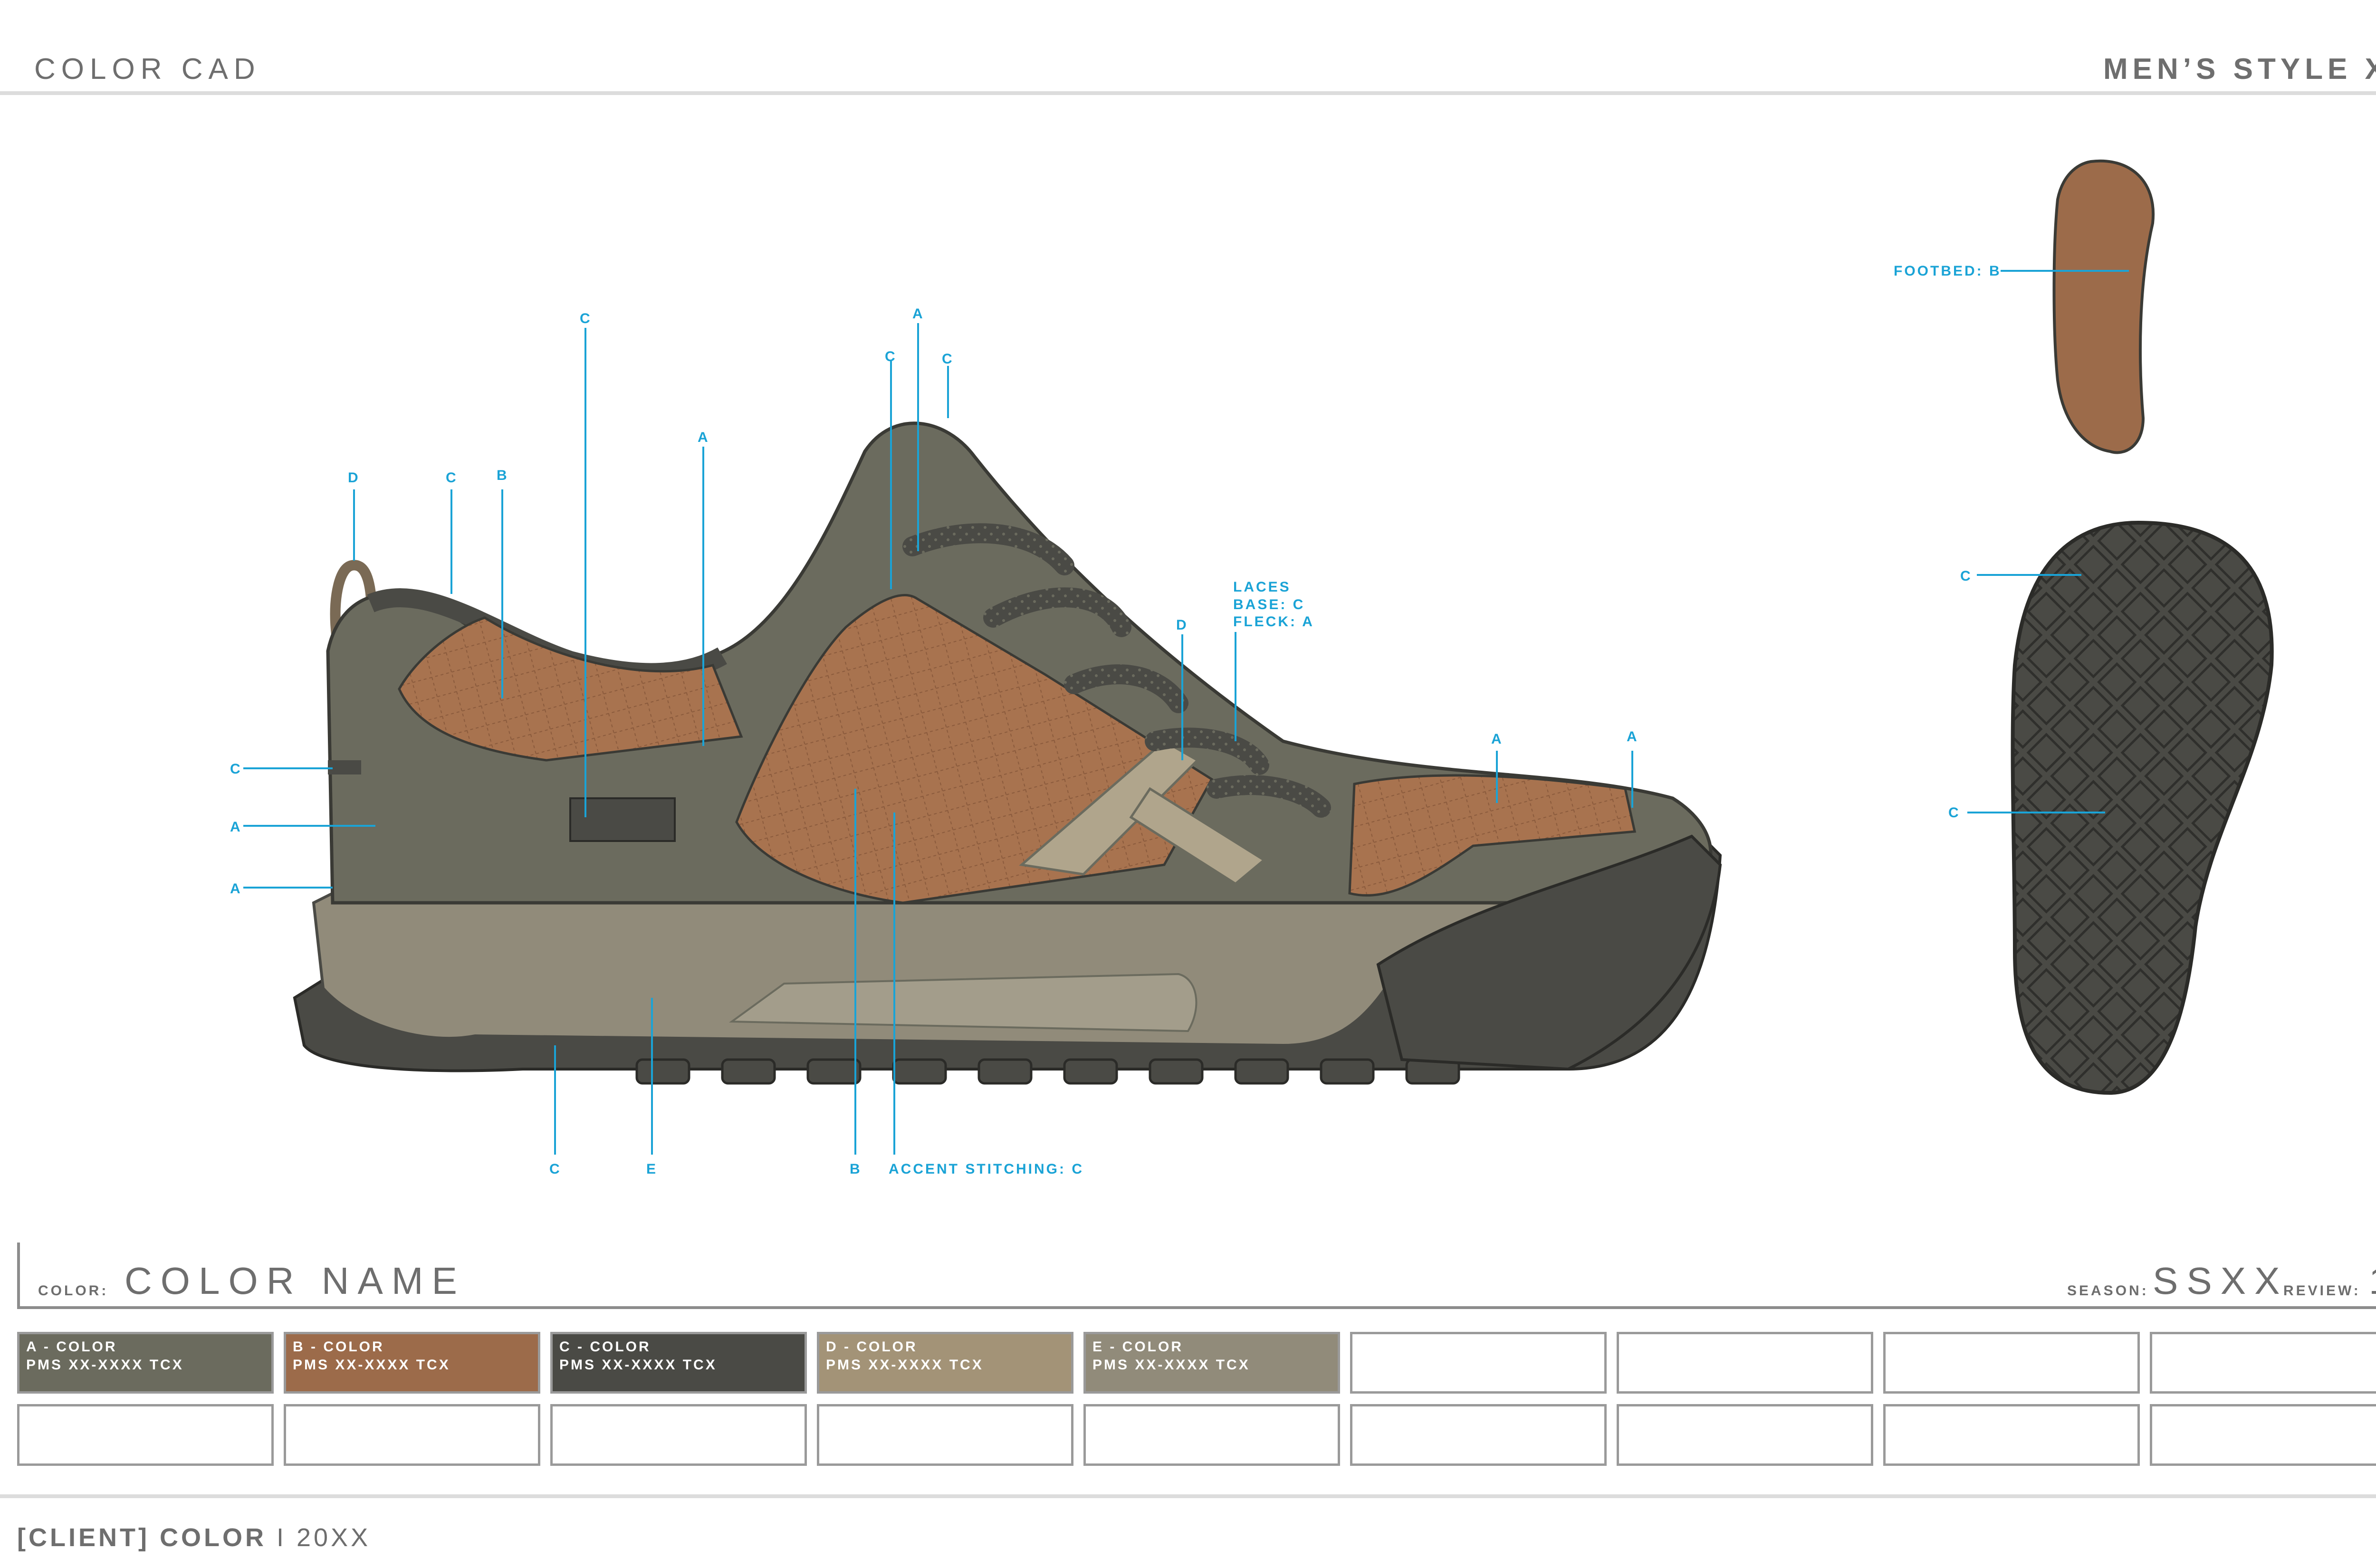  What do you see at coordinates (295, 1281) in the screenshot?
I see `color-name: COLOR NAME` at bounding box center [295, 1281].